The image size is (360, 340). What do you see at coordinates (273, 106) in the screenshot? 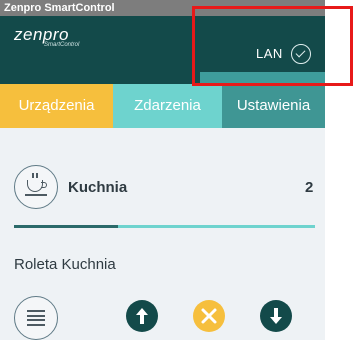
I see `tab-settings: Ustawienia` at bounding box center [273, 106].